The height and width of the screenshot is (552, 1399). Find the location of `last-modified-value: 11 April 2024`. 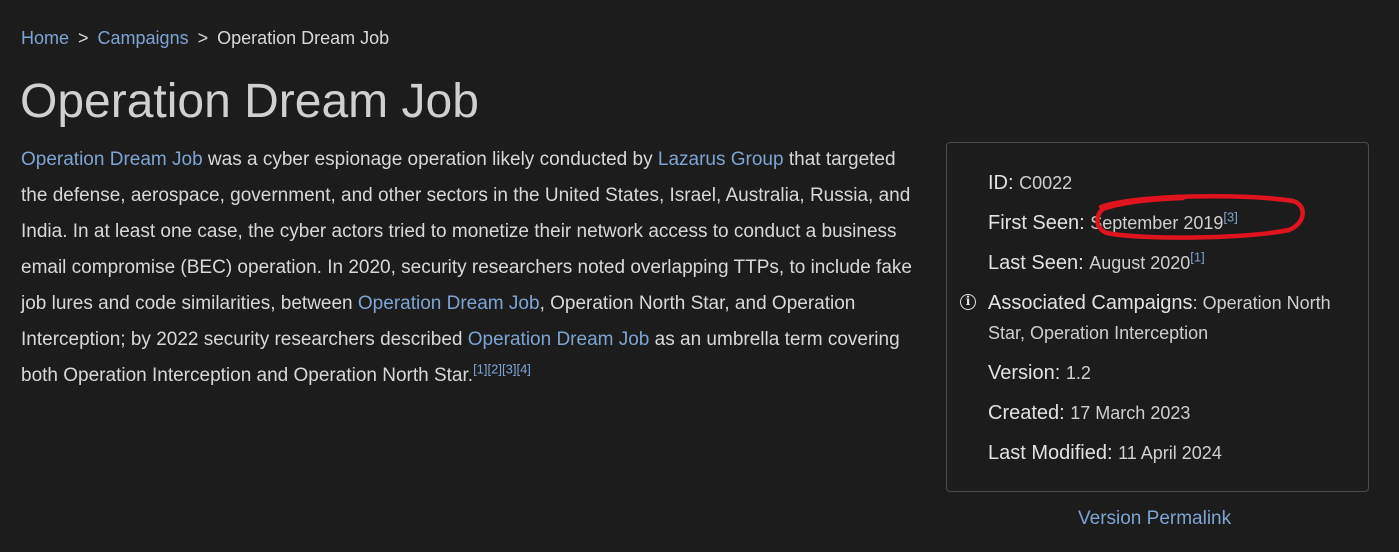

last-modified-value: 11 April 2024 is located at coordinates (1170, 453).